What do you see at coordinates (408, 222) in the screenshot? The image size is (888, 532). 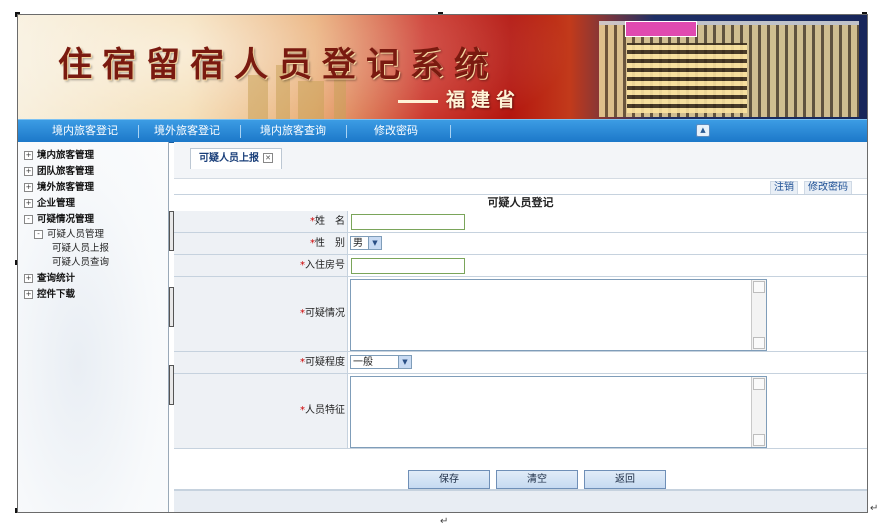 I see `name-input` at bounding box center [408, 222].